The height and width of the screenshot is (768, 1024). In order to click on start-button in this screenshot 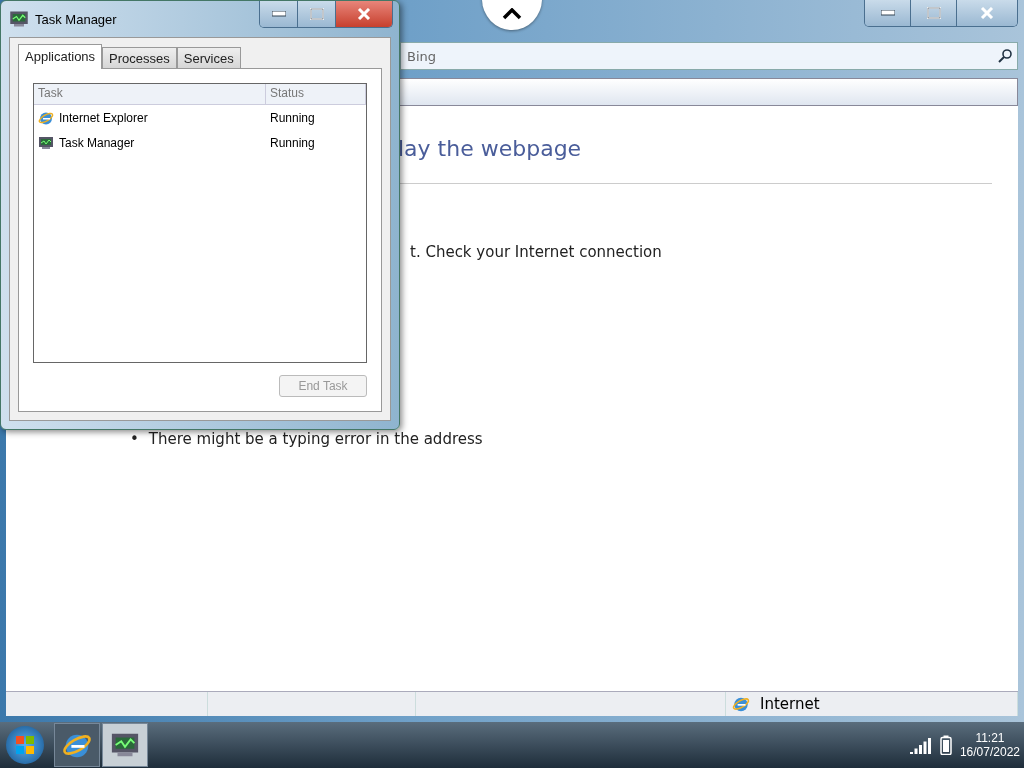, I will do `click(25, 745)`.